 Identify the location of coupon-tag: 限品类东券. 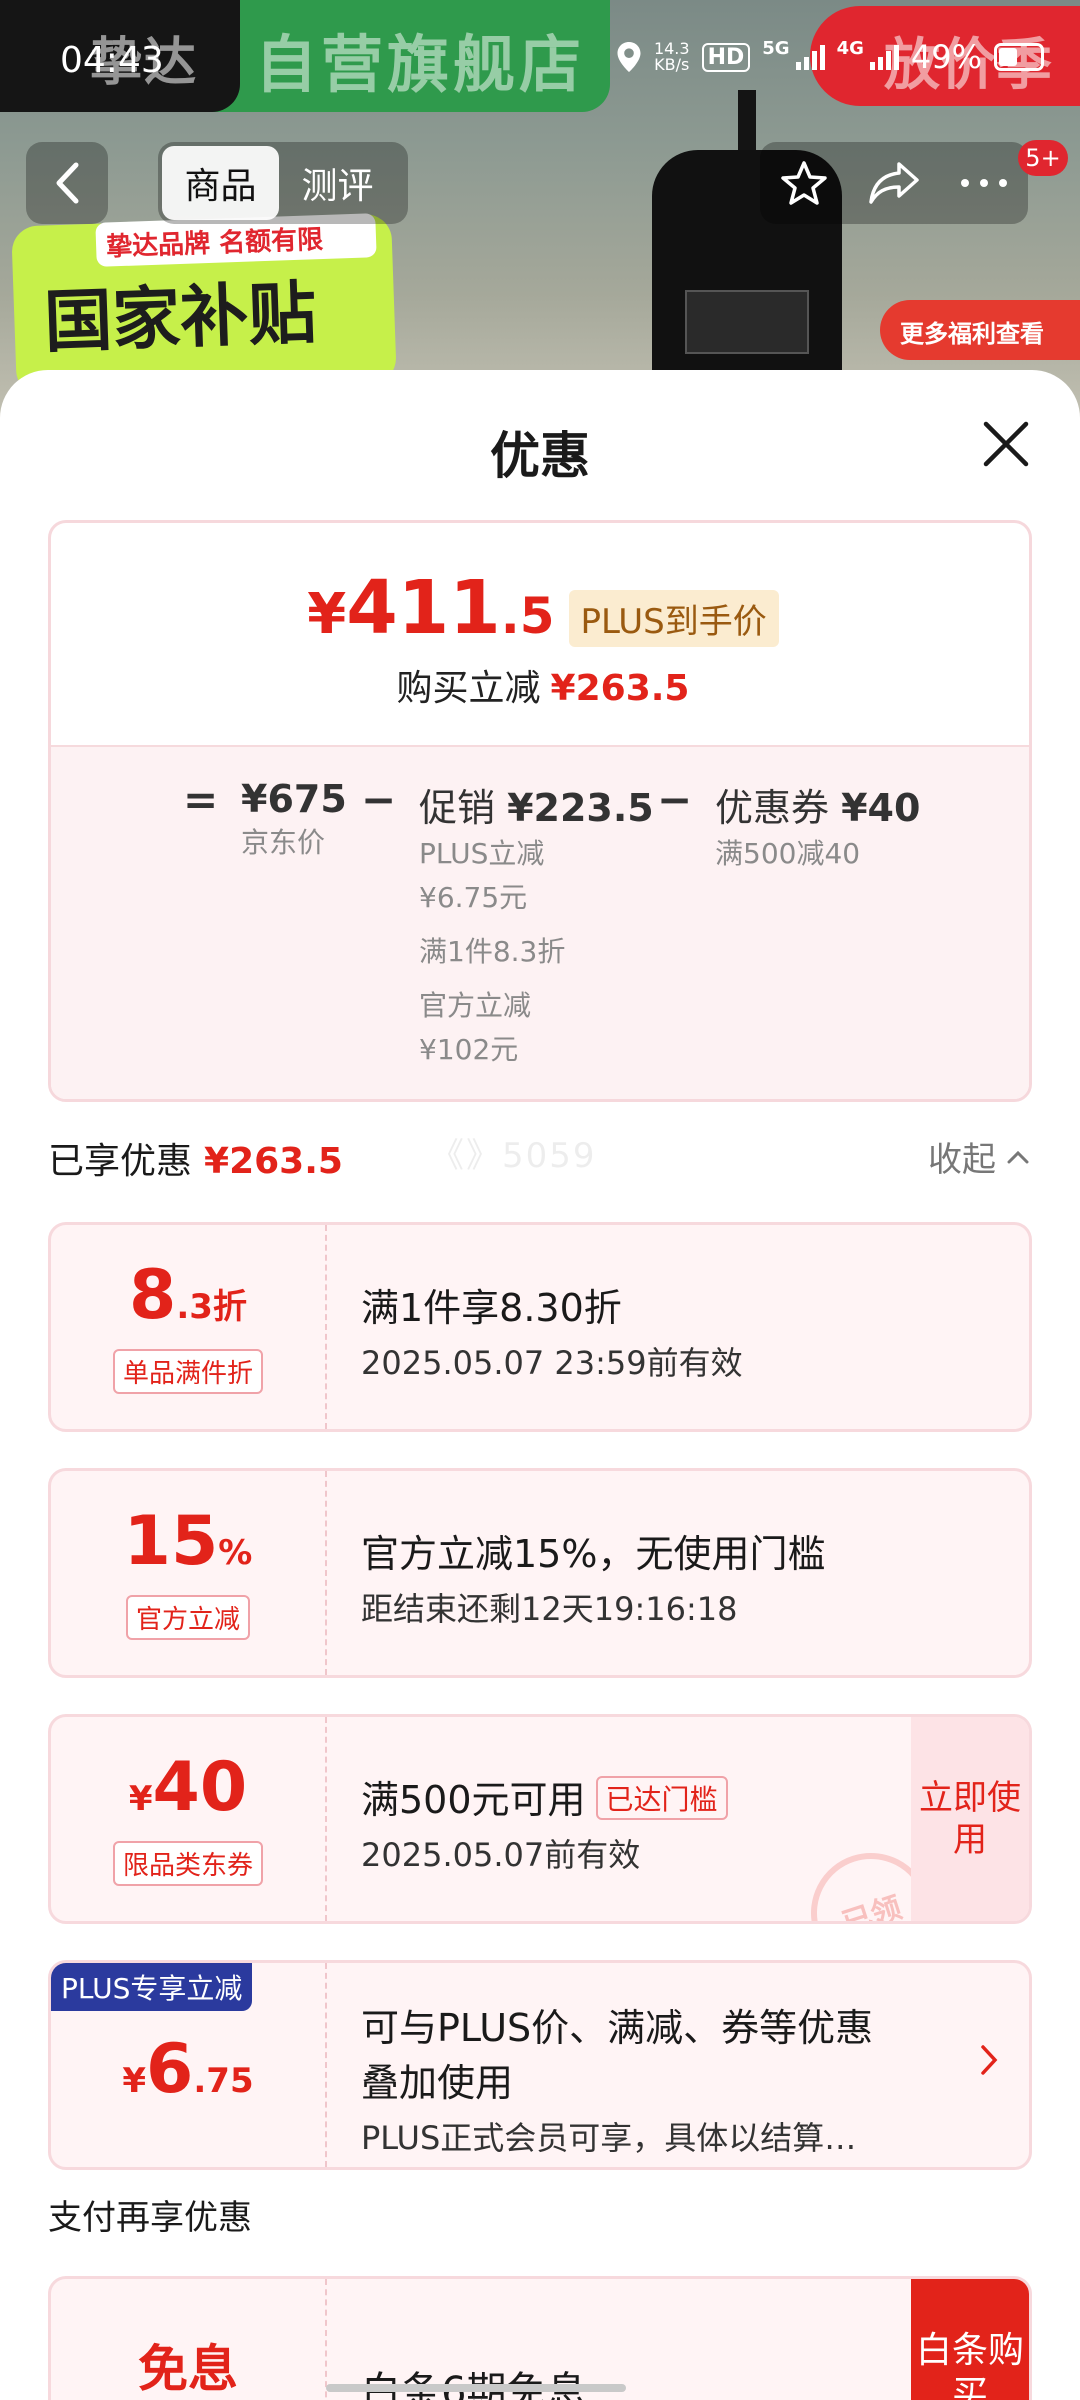
(187, 1863).